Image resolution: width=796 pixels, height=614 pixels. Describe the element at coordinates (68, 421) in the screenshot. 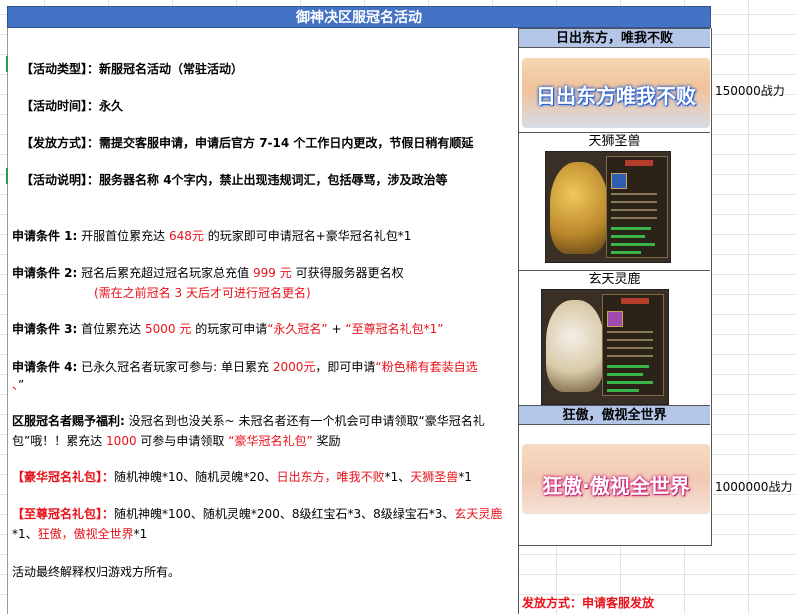

I see `welfare-label: 区服冠名者赐予福利:` at that location.